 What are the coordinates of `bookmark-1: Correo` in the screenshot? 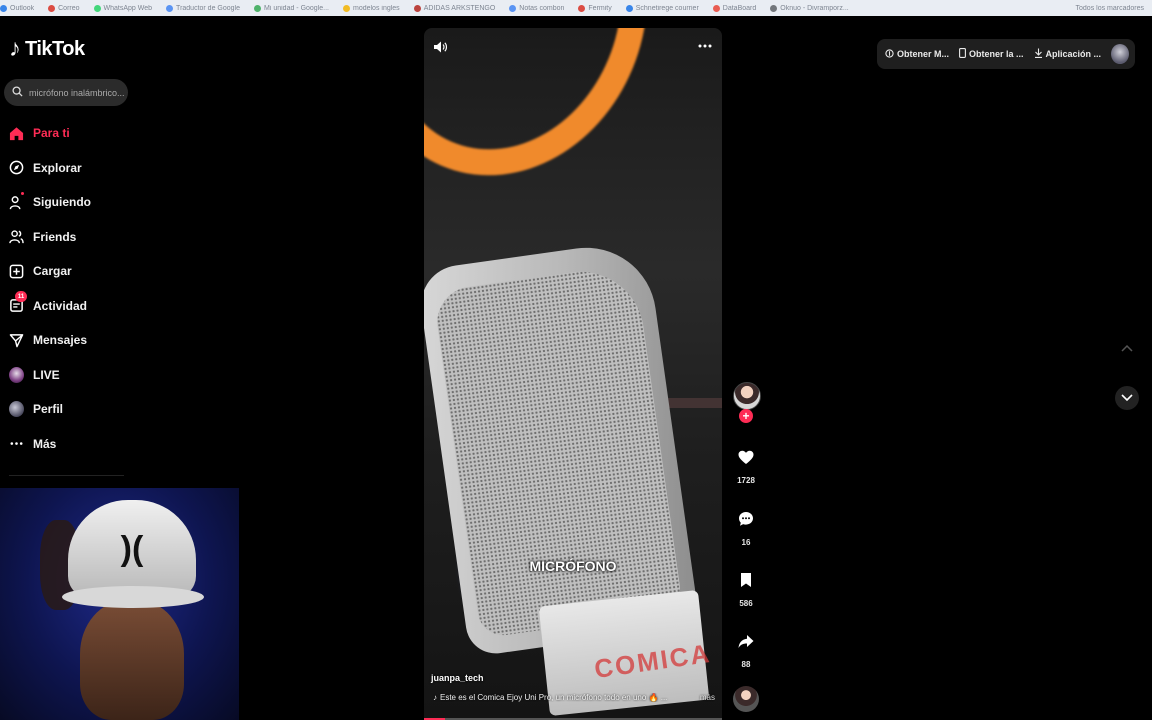 It's located at (64, 8).